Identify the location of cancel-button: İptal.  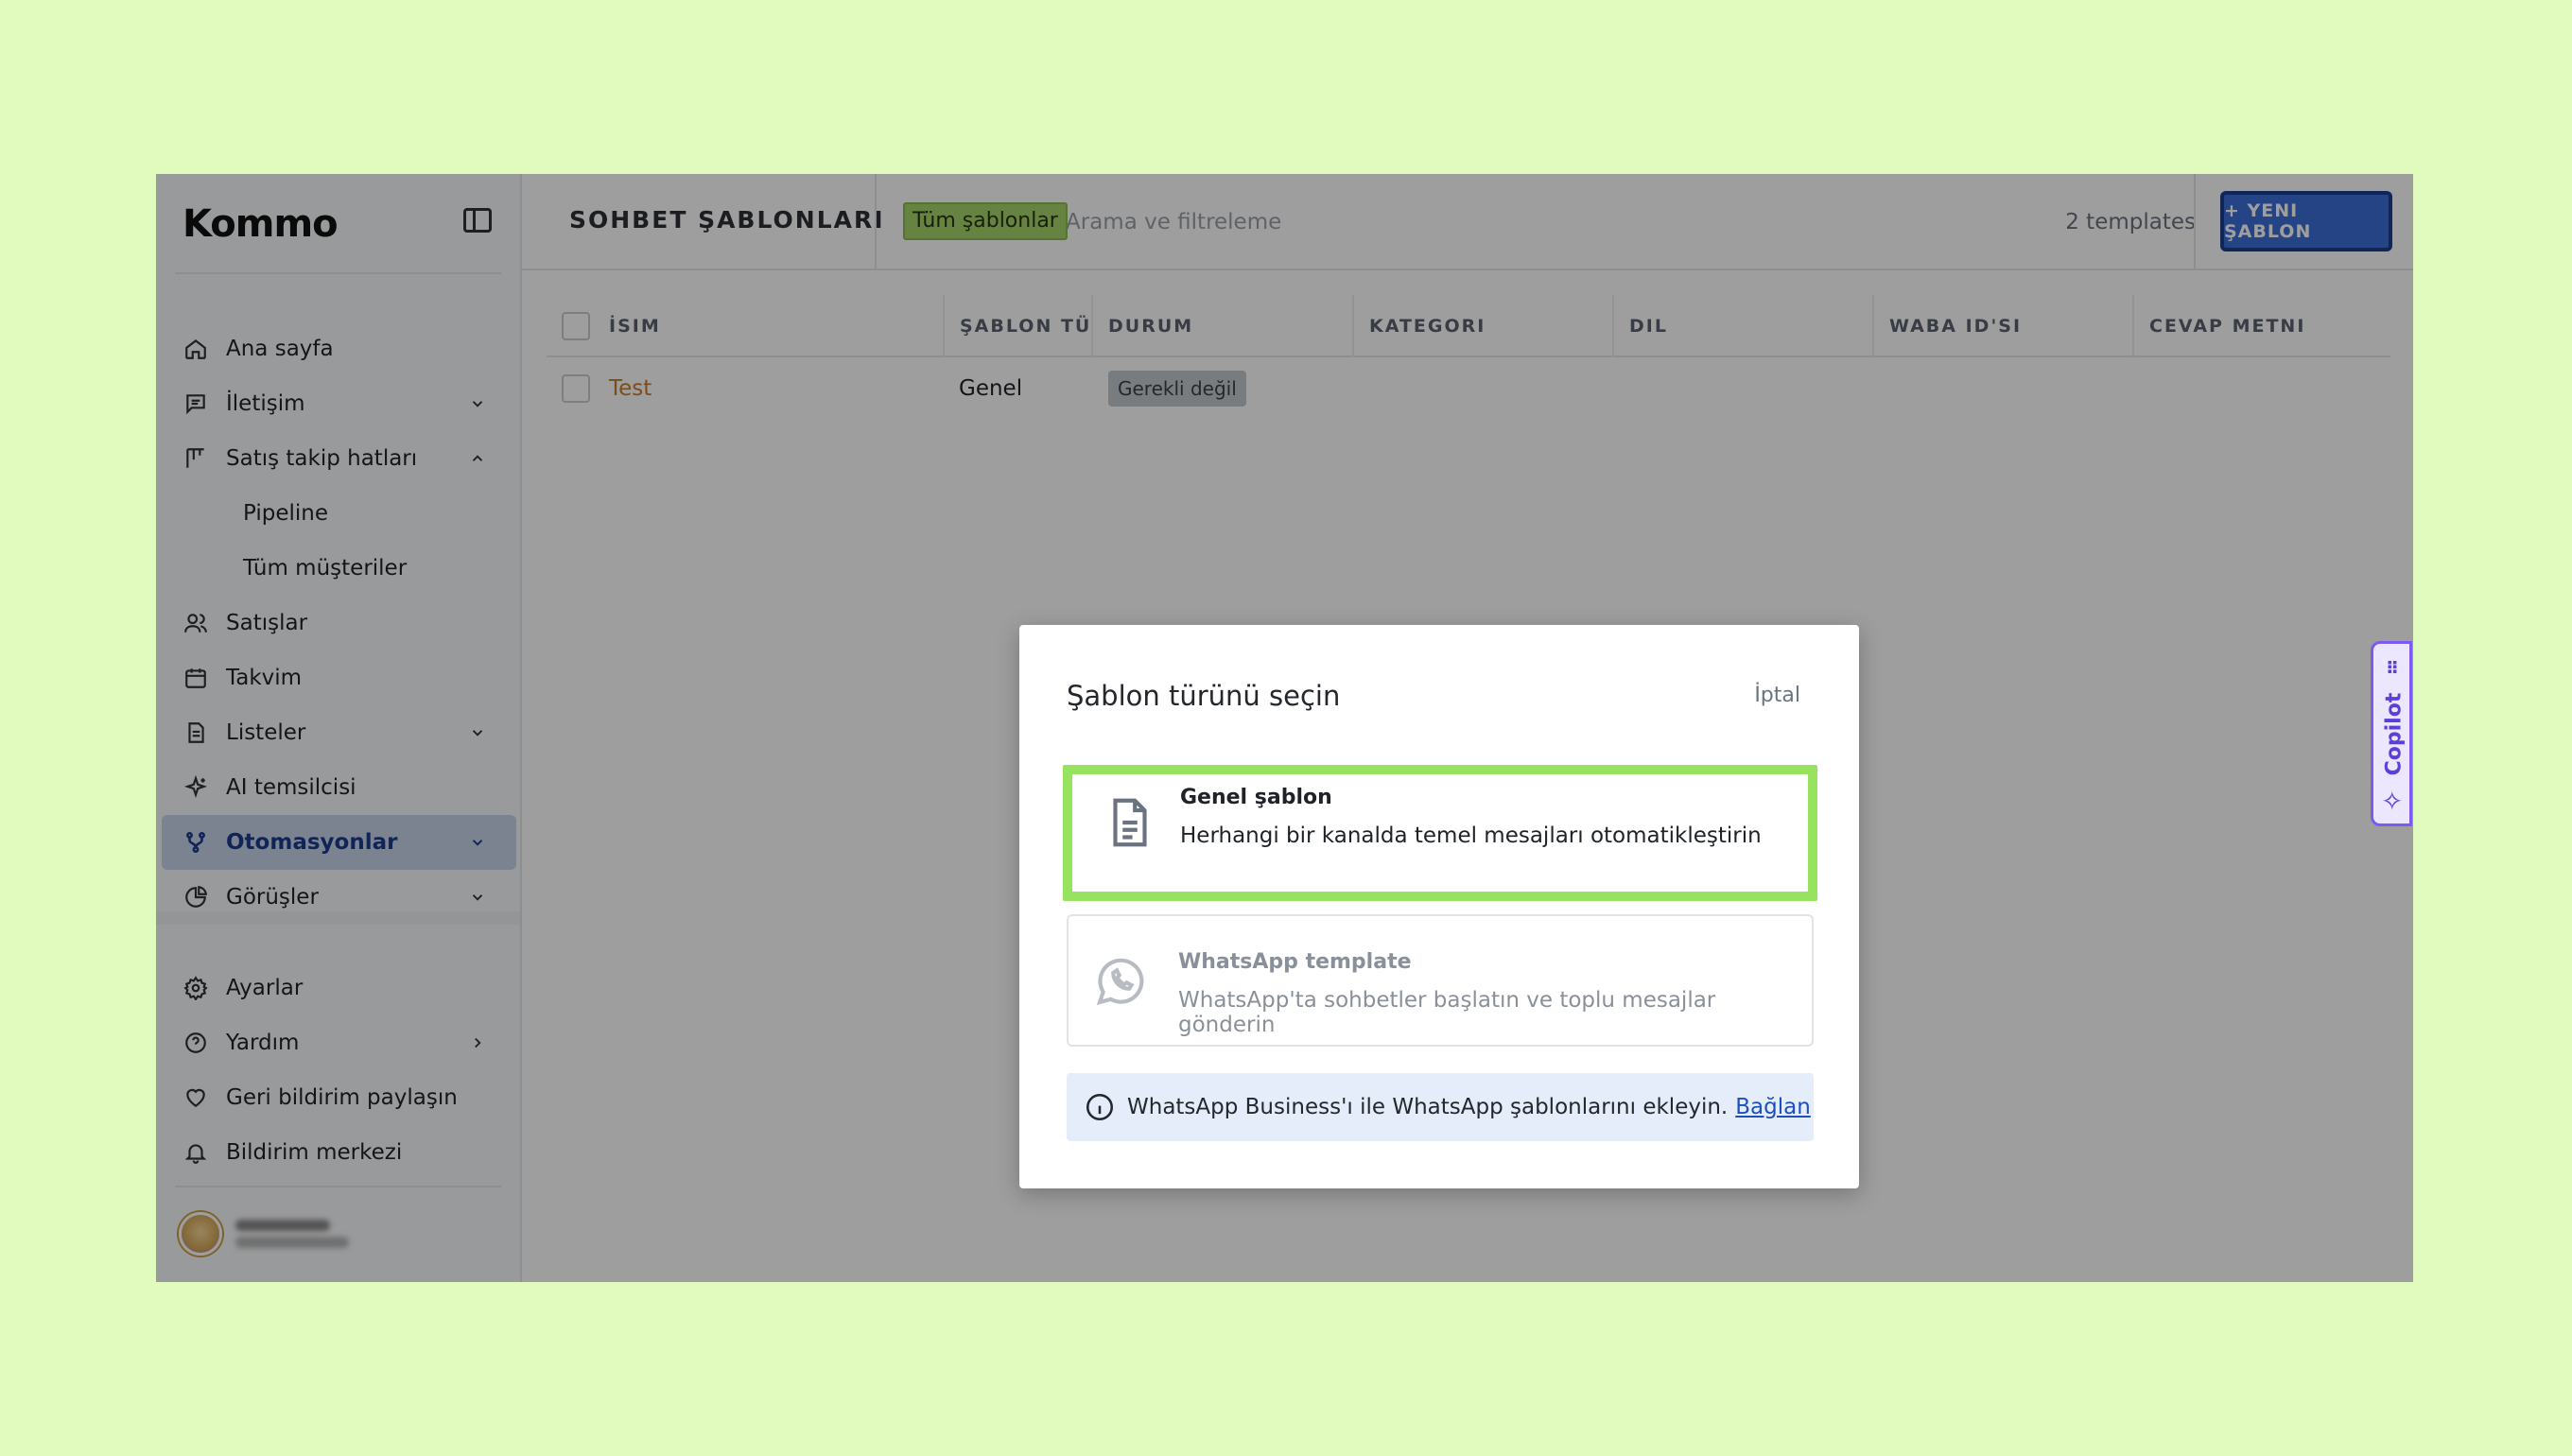
(1777, 695).